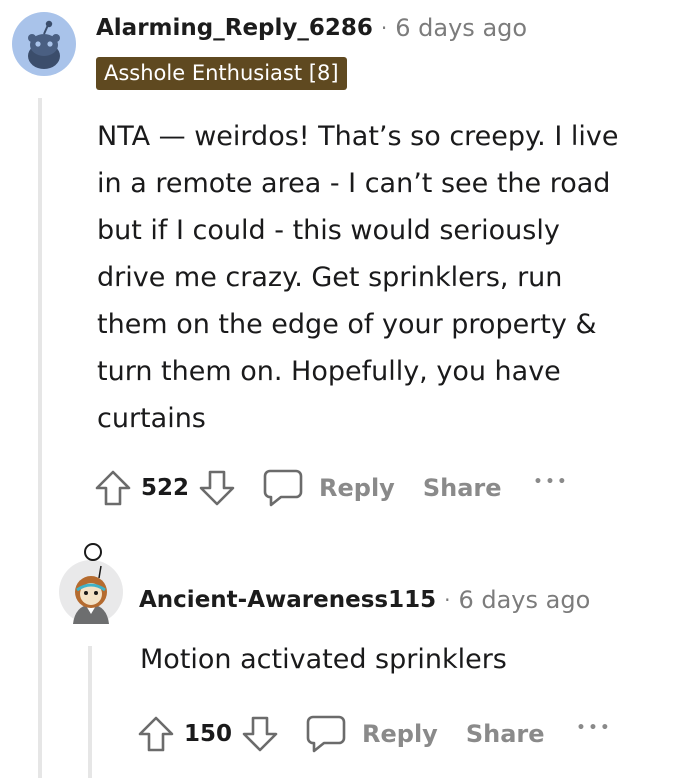  What do you see at coordinates (165, 488) in the screenshot?
I see `vote-score: 522` at bounding box center [165, 488].